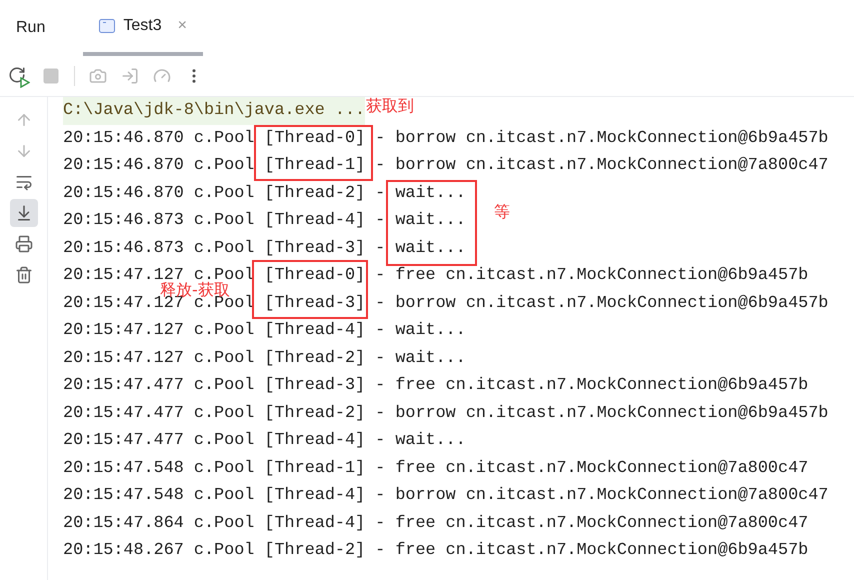 The image size is (854, 580). What do you see at coordinates (23, 275) in the screenshot?
I see `trash-icon` at bounding box center [23, 275].